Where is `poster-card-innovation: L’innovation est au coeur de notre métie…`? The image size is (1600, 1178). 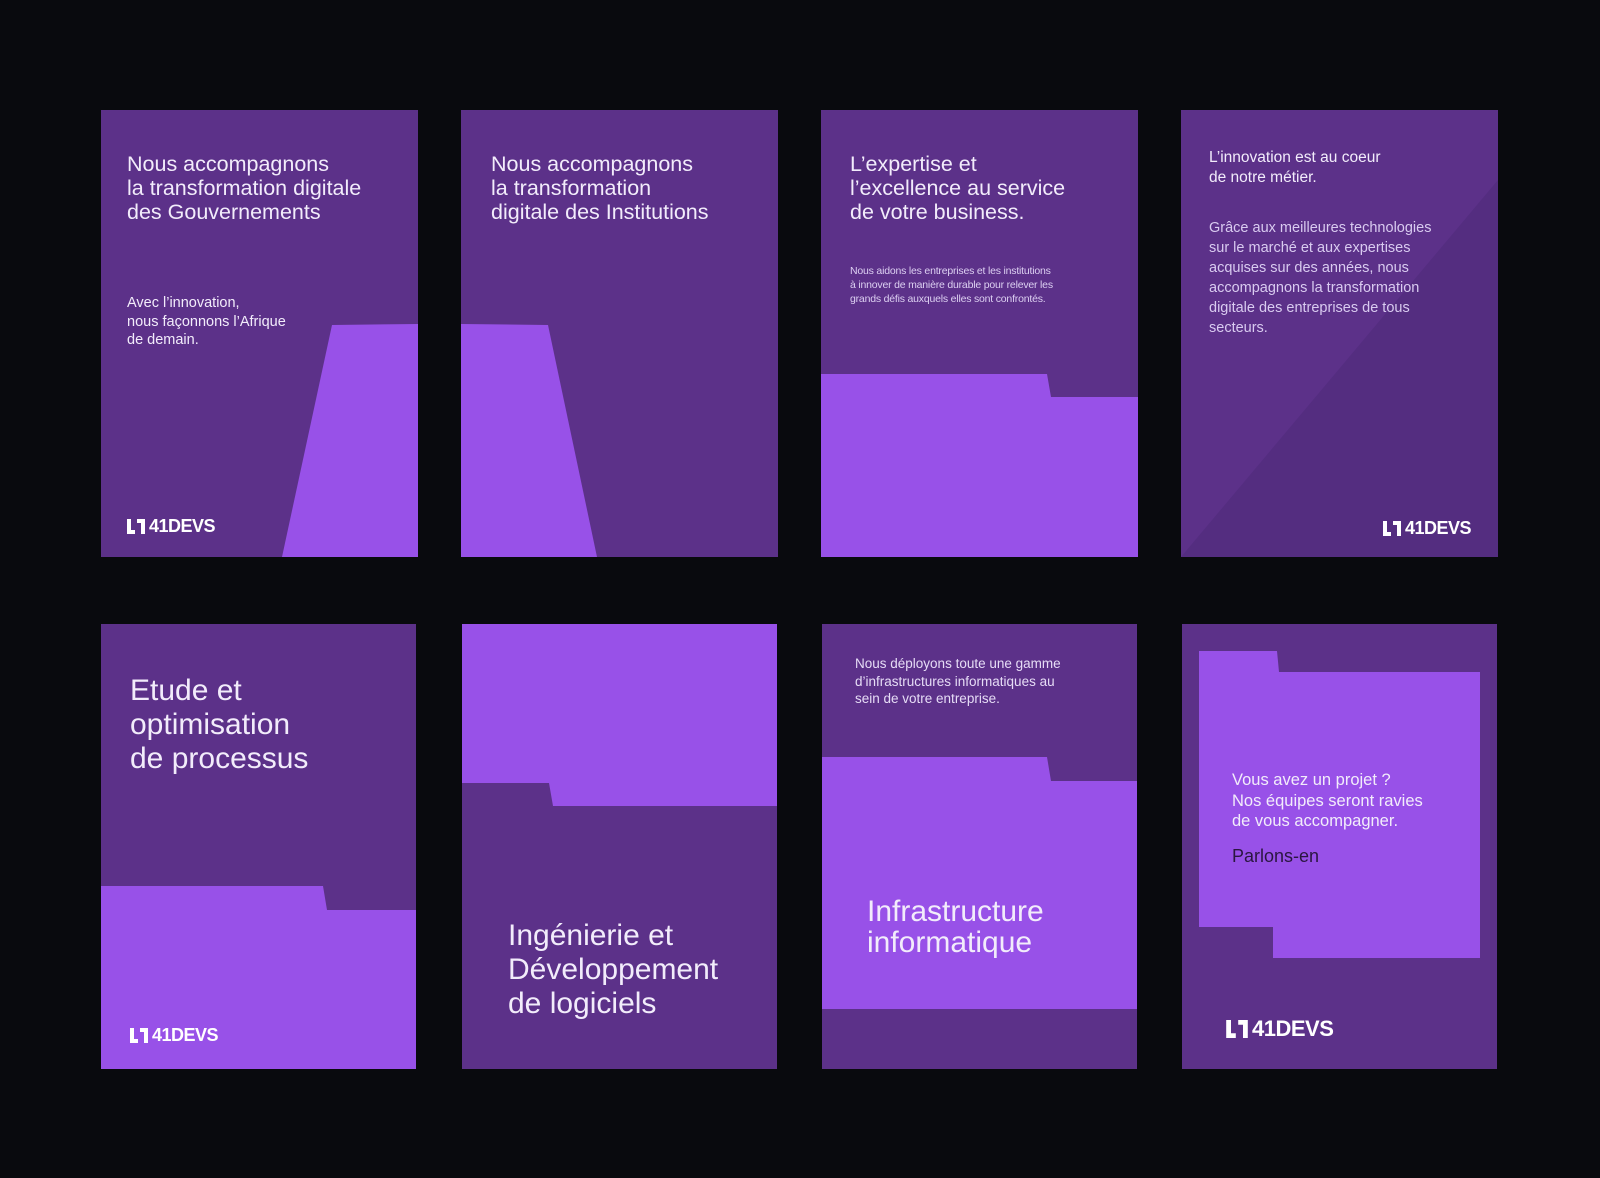
poster-card-innovation: L’innovation est au coeur de notre métie… is located at coordinates (1339, 333).